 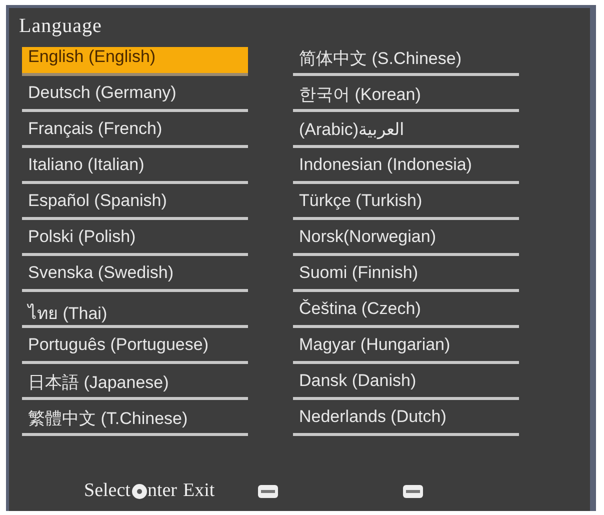 What do you see at coordinates (406, 385) in the screenshot?
I see `language-option: Dansk (Danish)` at bounding box center [406, 385].